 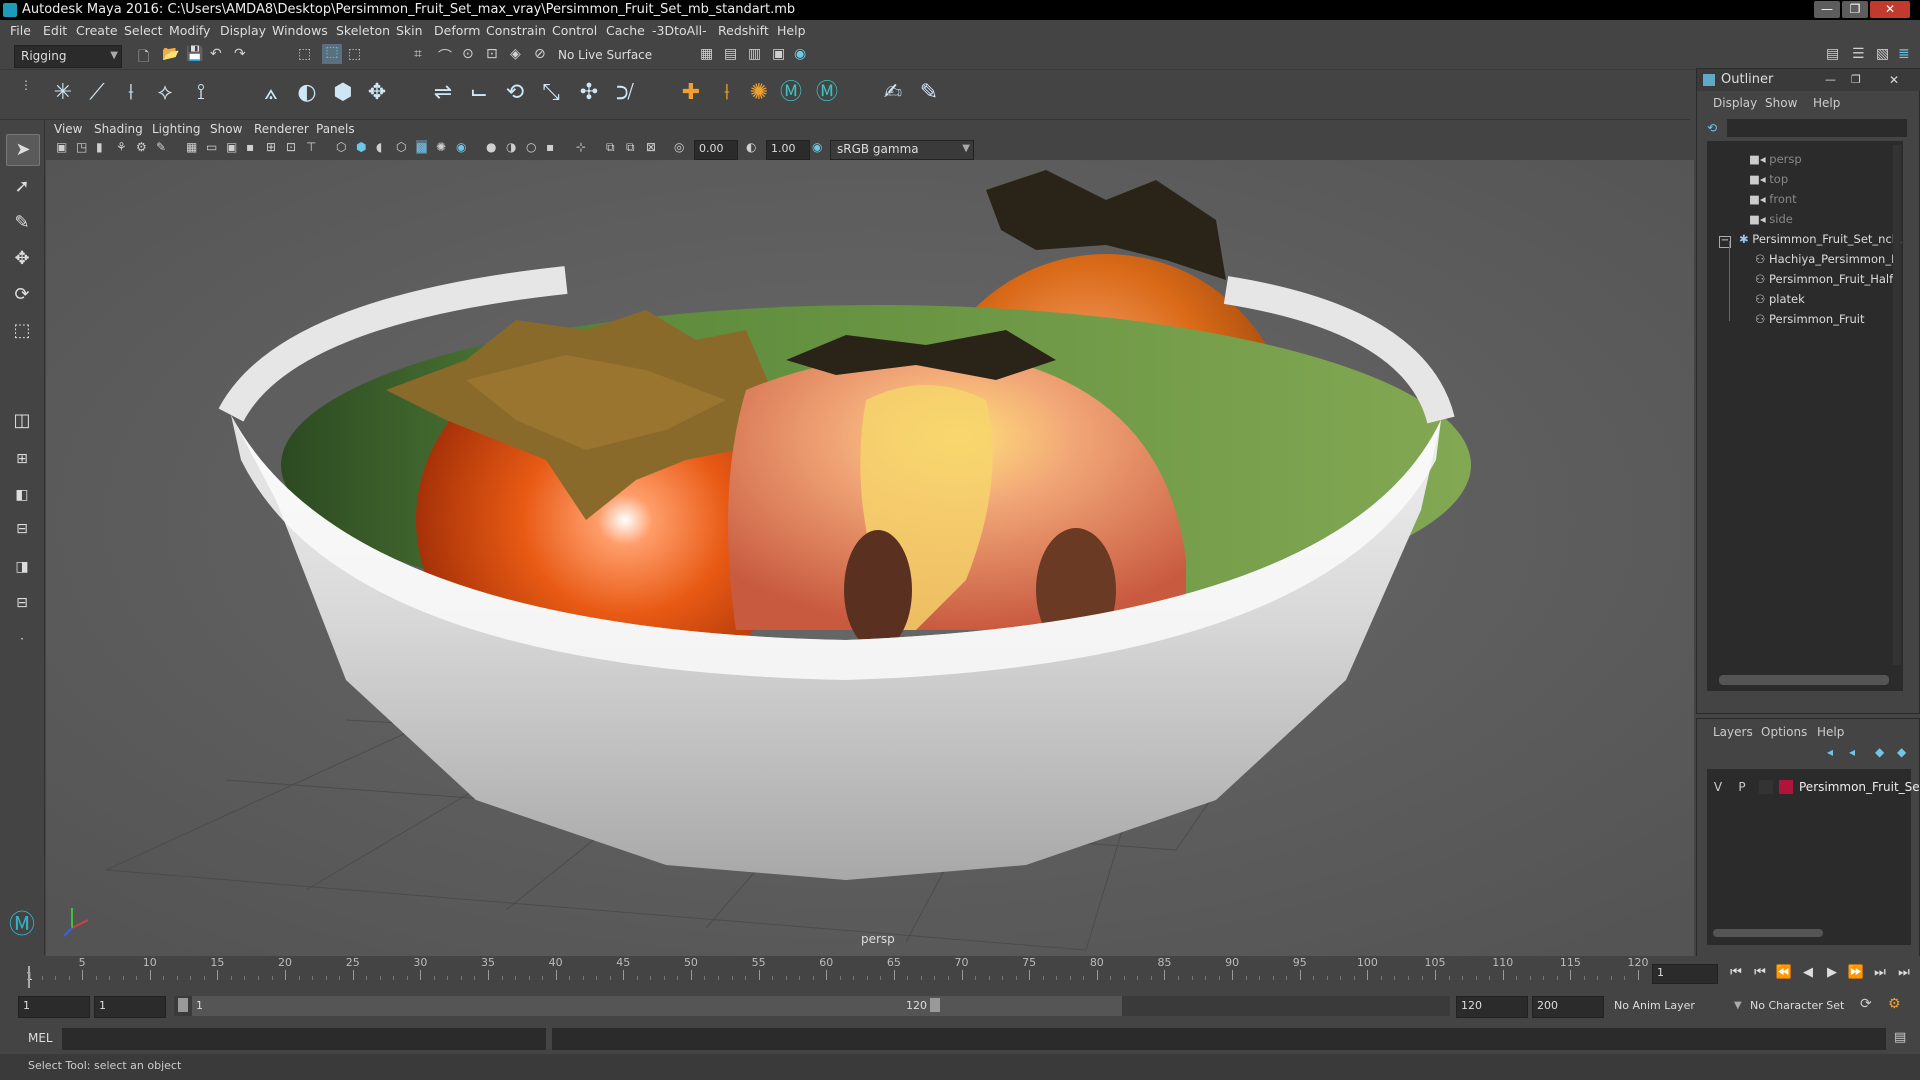 I want to click on ipr-render-icon: ▥, so click(x=754, y=54).